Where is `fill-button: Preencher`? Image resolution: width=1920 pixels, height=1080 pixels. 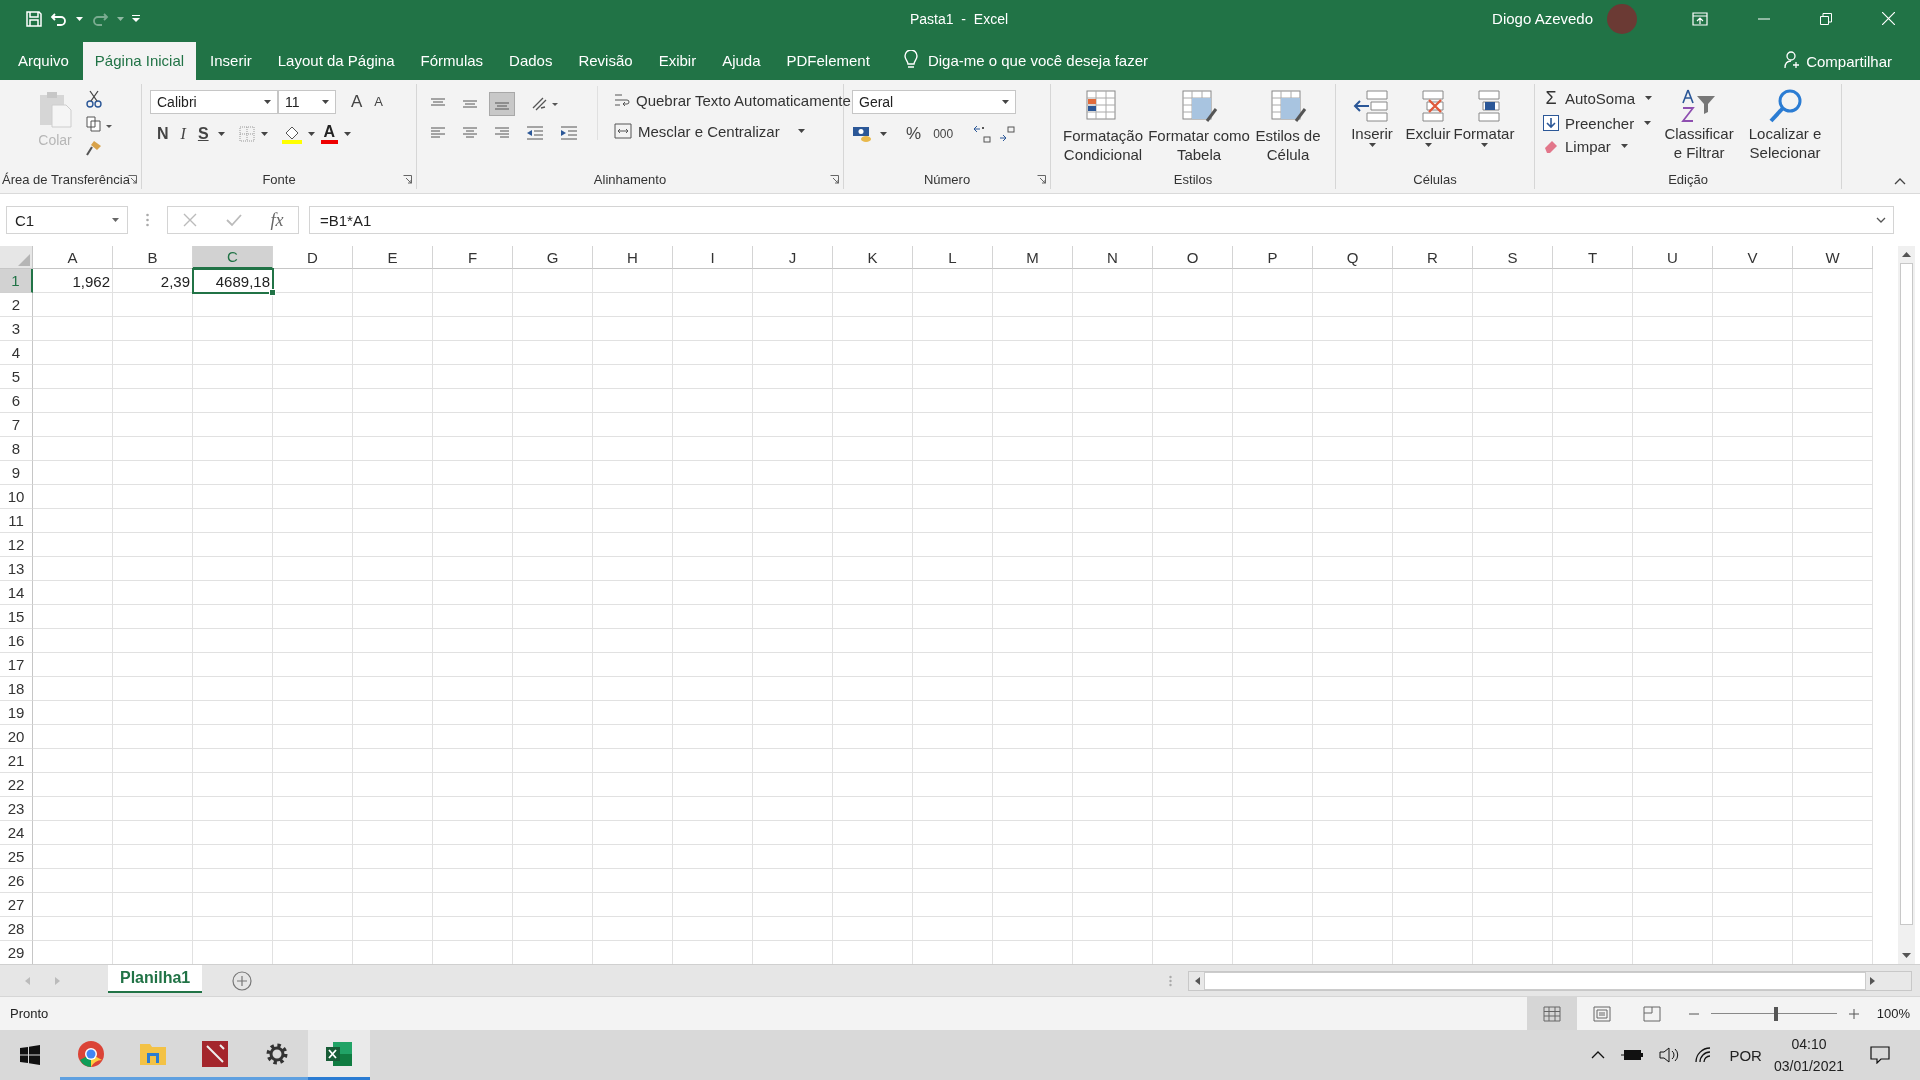
fill-button: Preencher is located at coordinates (1598, 123).